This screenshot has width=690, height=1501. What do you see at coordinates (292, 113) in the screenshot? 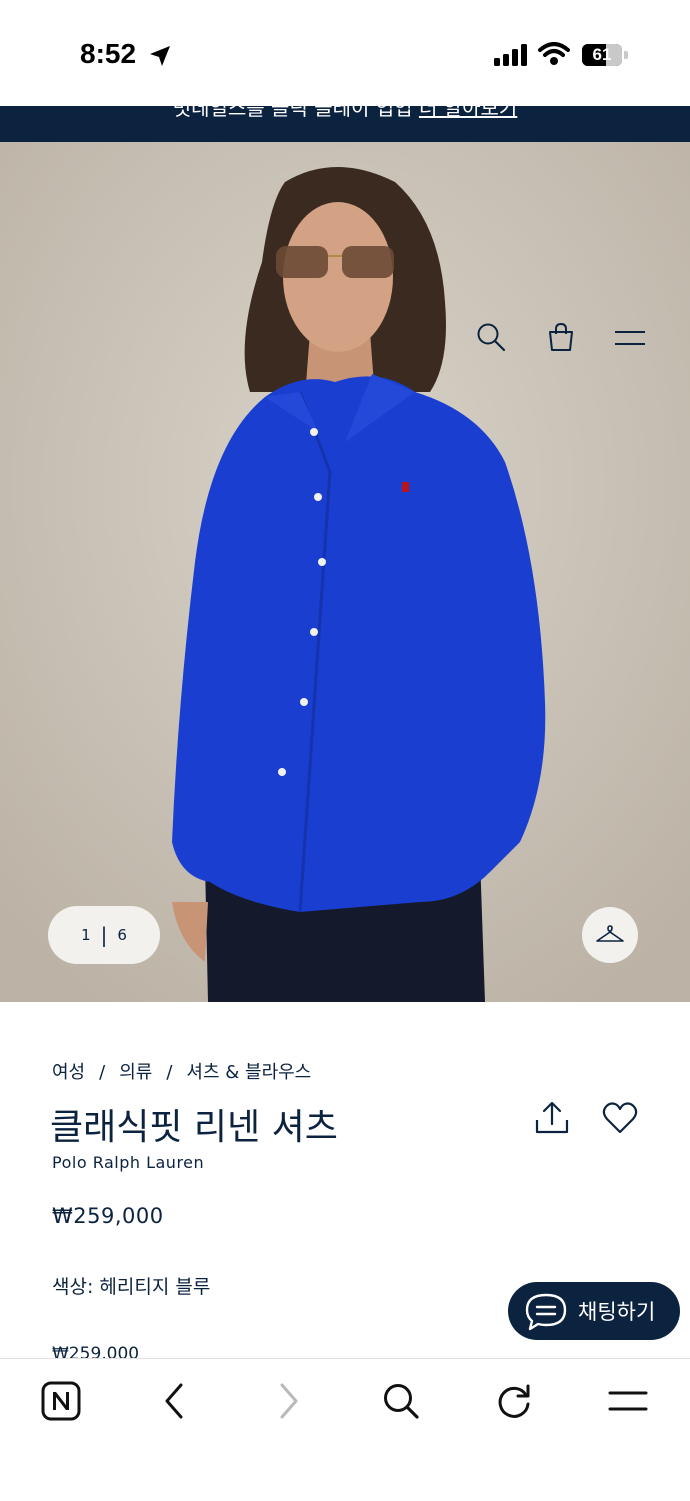
I see `promo-banner-message: 멋데일스를 클릭 클레이 업업` at bounding box center [292, 113].